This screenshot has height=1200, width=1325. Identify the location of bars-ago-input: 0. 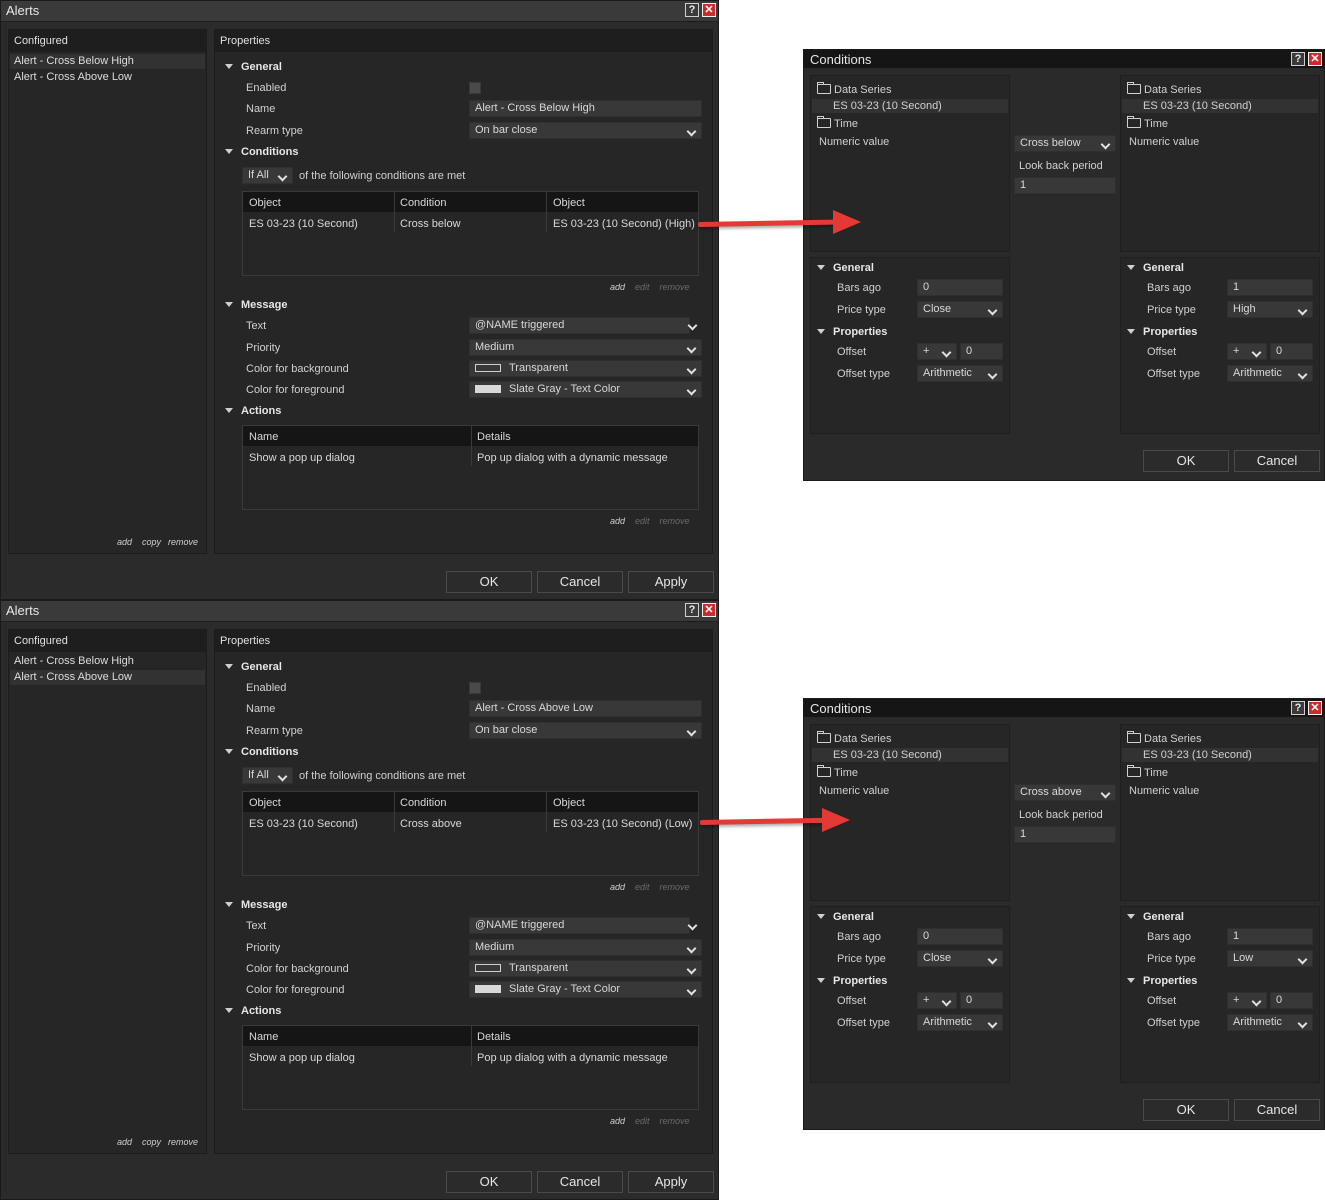
(960, 936).